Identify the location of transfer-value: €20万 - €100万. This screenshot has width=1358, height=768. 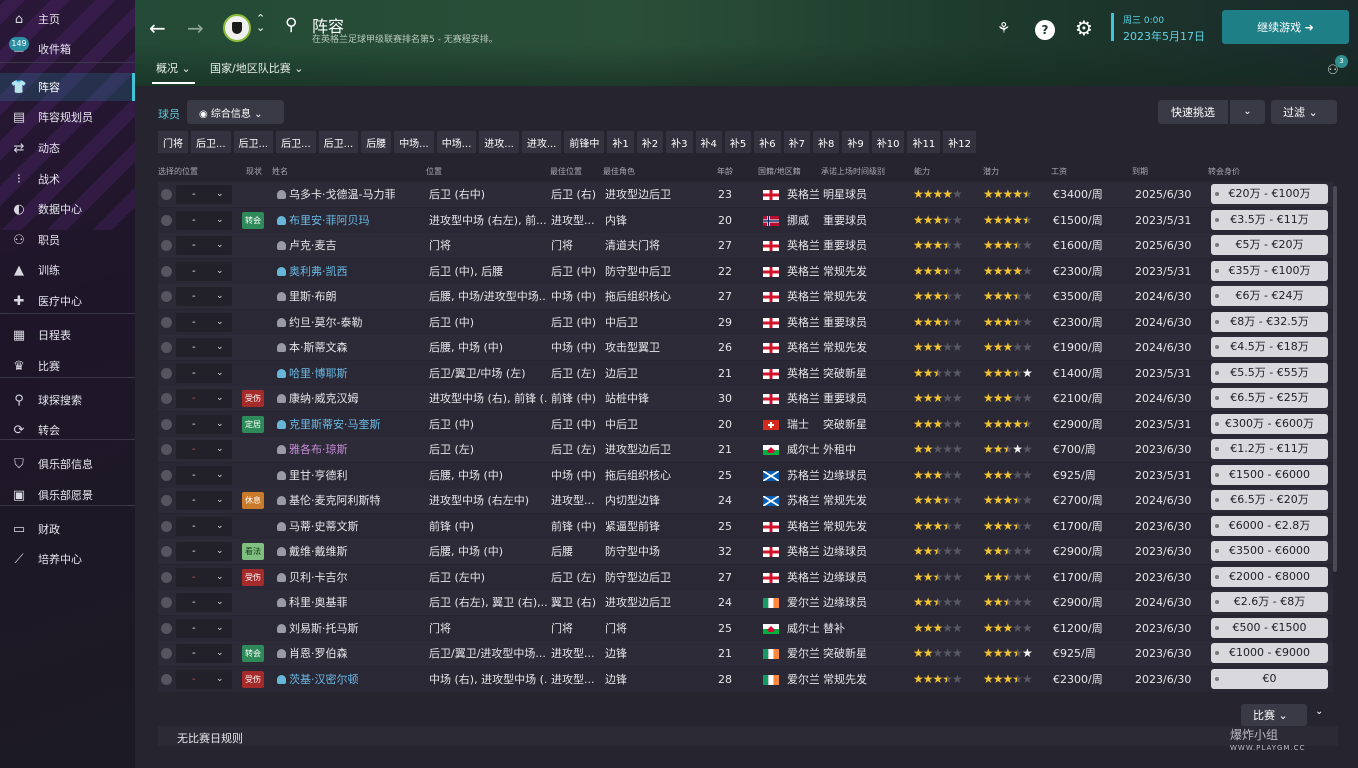
(1269, 194).